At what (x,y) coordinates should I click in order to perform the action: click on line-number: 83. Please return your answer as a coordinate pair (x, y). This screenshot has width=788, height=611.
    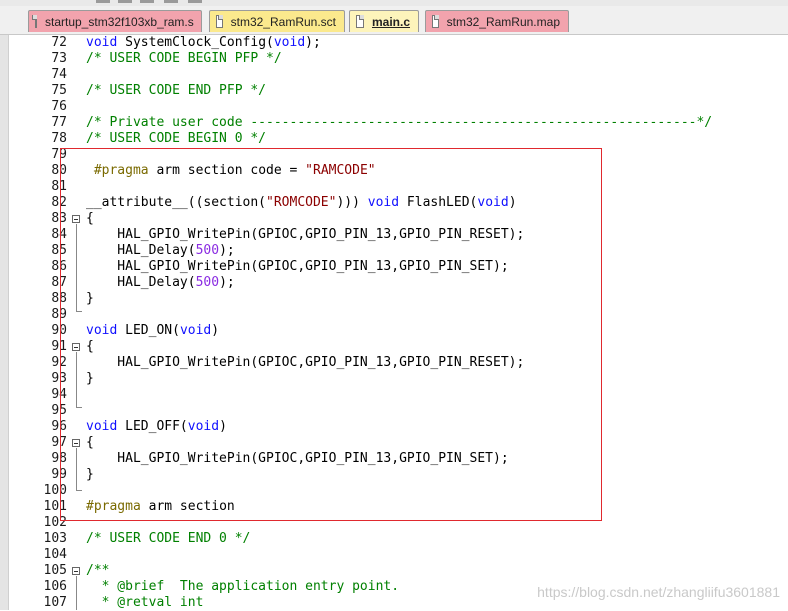
    Looking at the image, I should click on (59, 218).